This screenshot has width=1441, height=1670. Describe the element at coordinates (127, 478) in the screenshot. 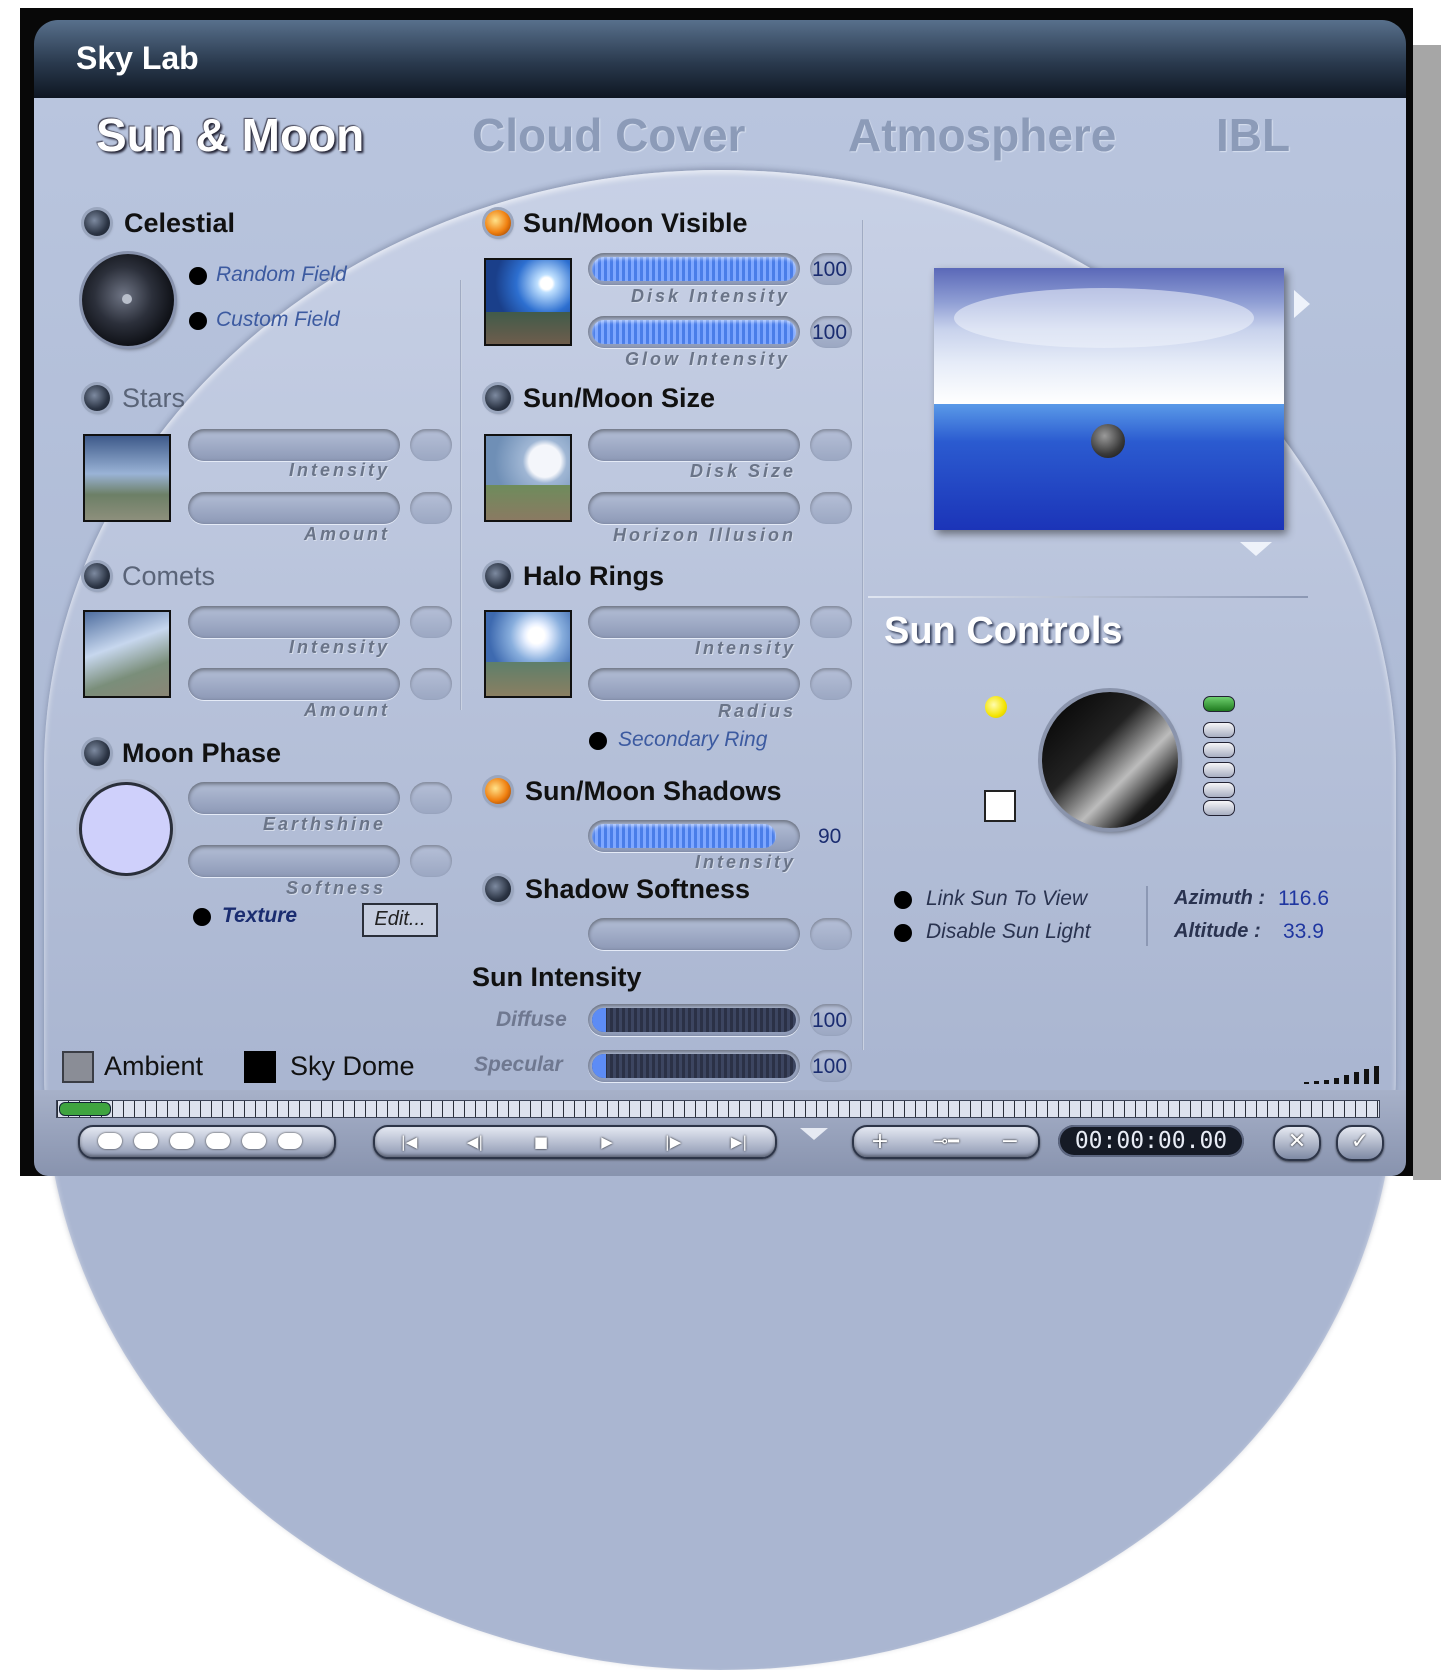

I see `stars-thumbnail` at that location.